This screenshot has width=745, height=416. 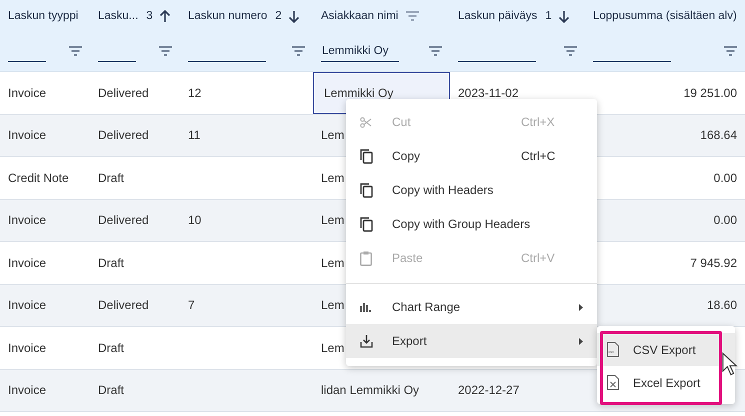 What do you see at coordinates (195, 93) in the screenshot?
I see `table-cell: 12` at bounding box center [195, 93].